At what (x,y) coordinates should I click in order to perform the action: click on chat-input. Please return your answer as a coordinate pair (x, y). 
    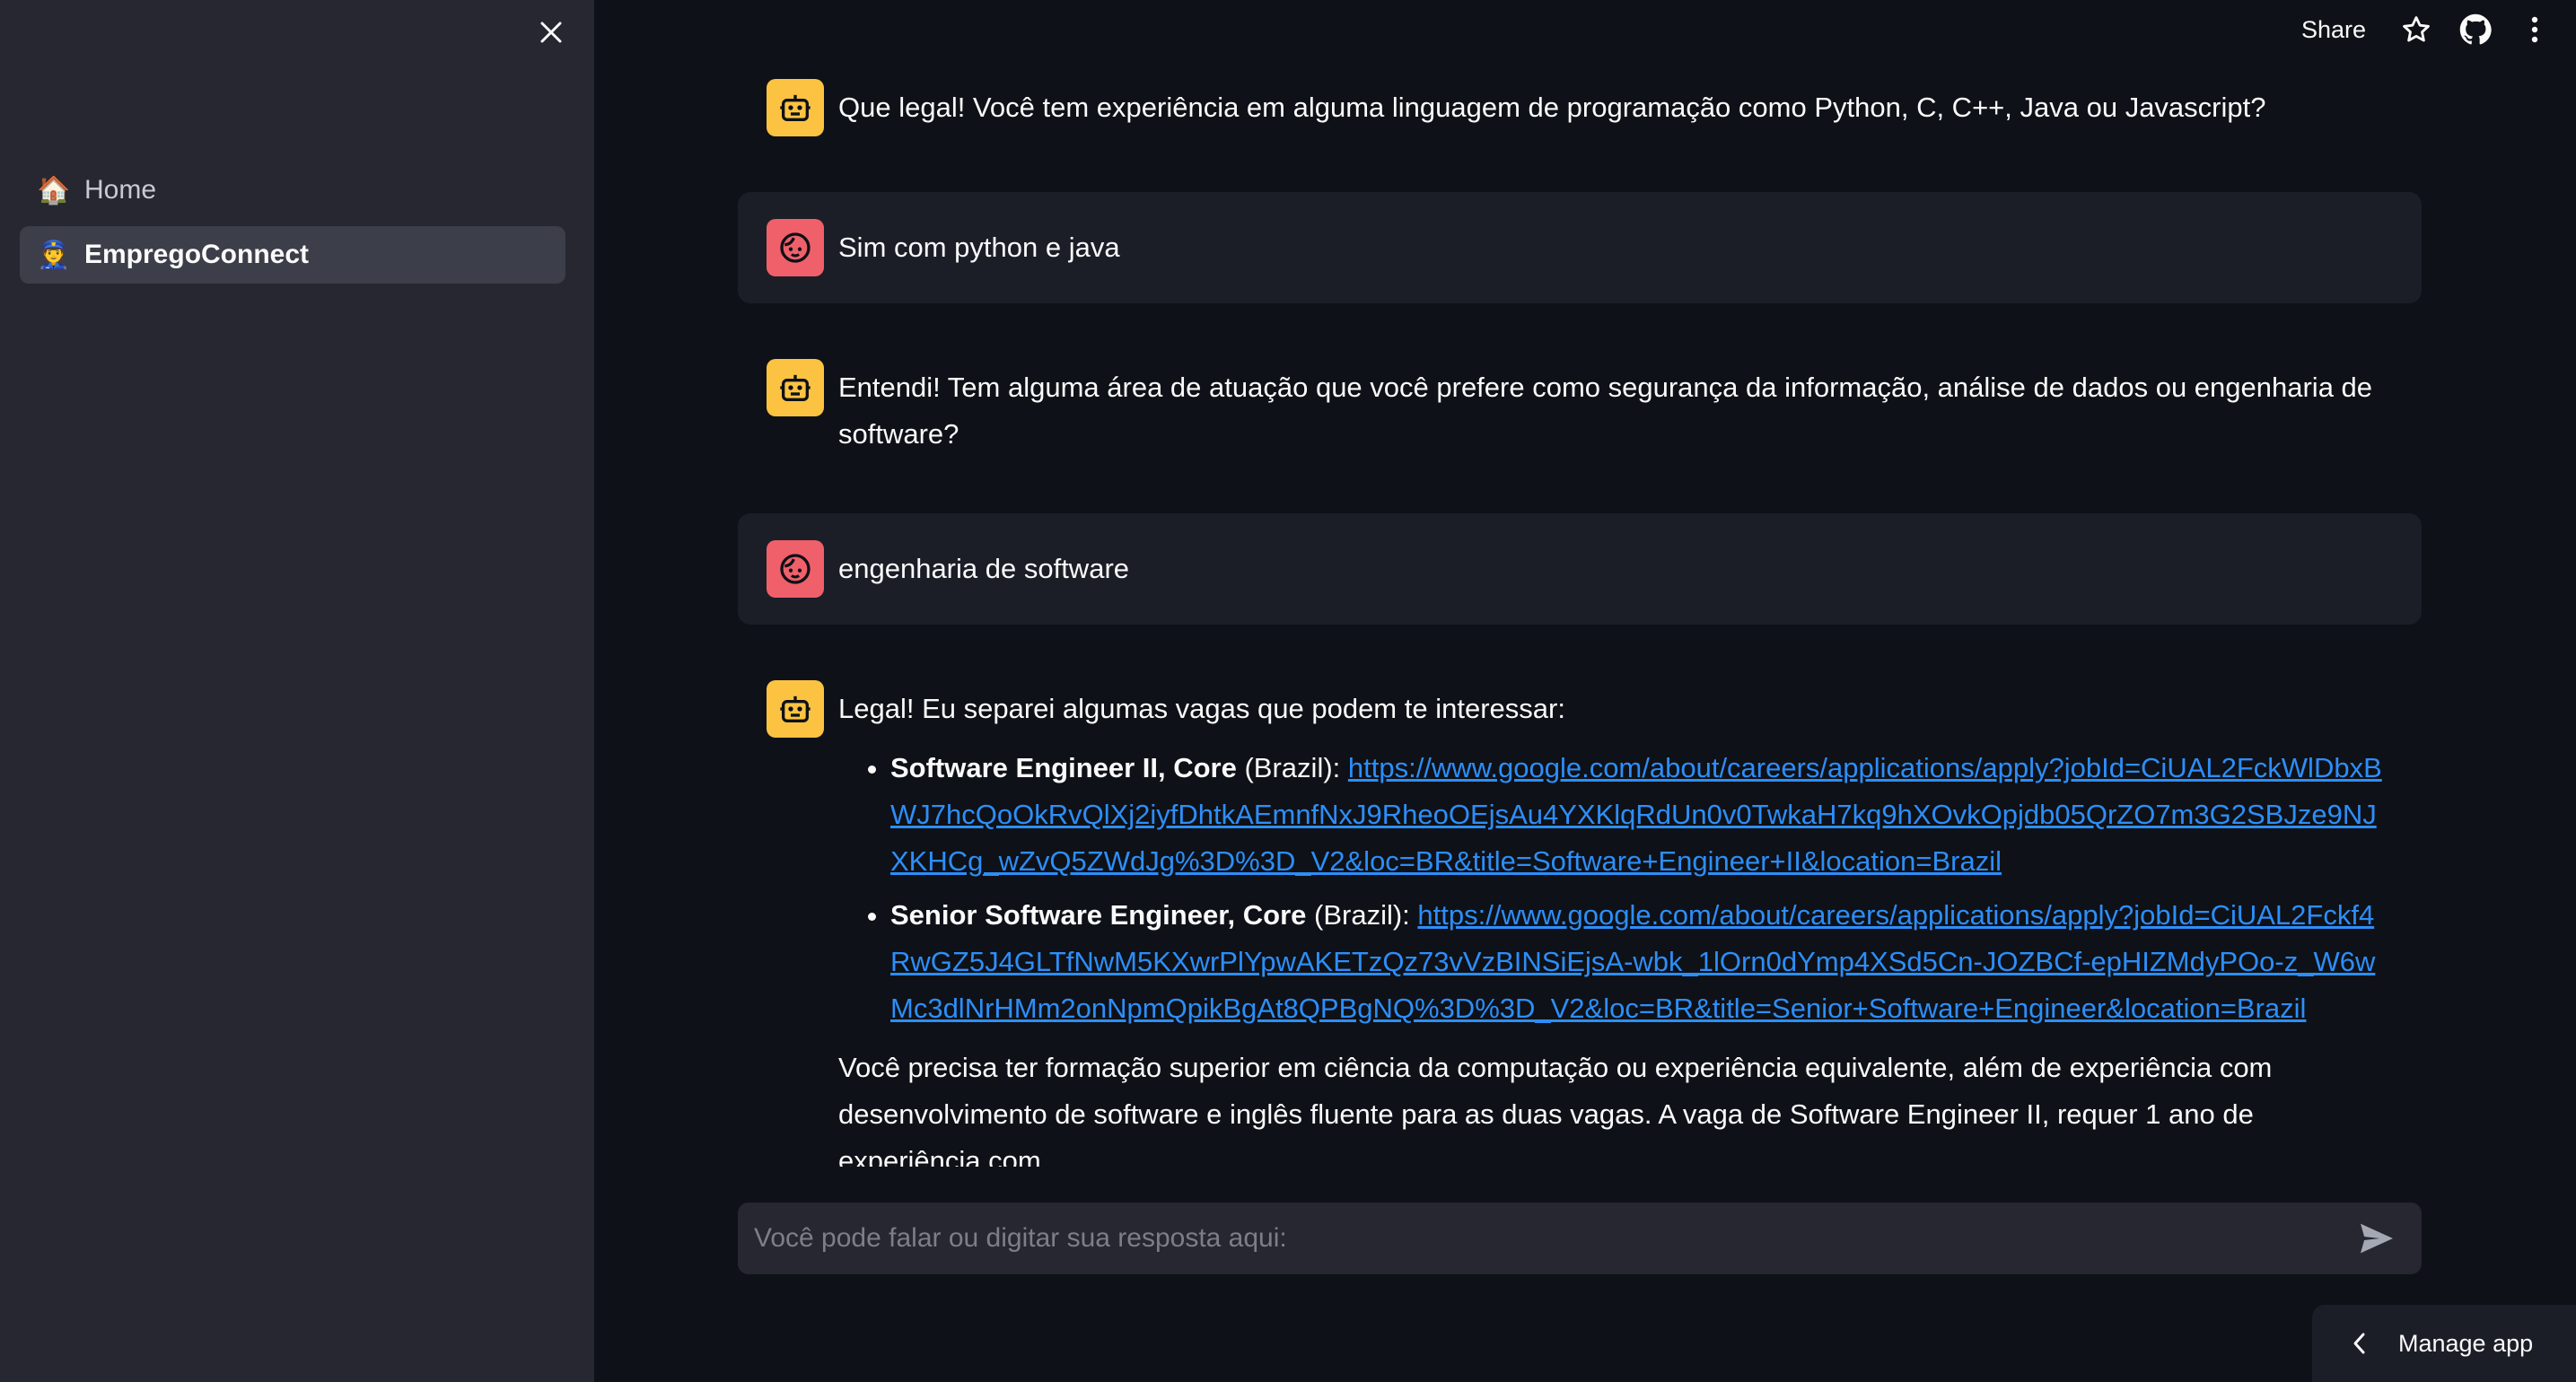
    Looking at the image, I should click on (1544, 1238).